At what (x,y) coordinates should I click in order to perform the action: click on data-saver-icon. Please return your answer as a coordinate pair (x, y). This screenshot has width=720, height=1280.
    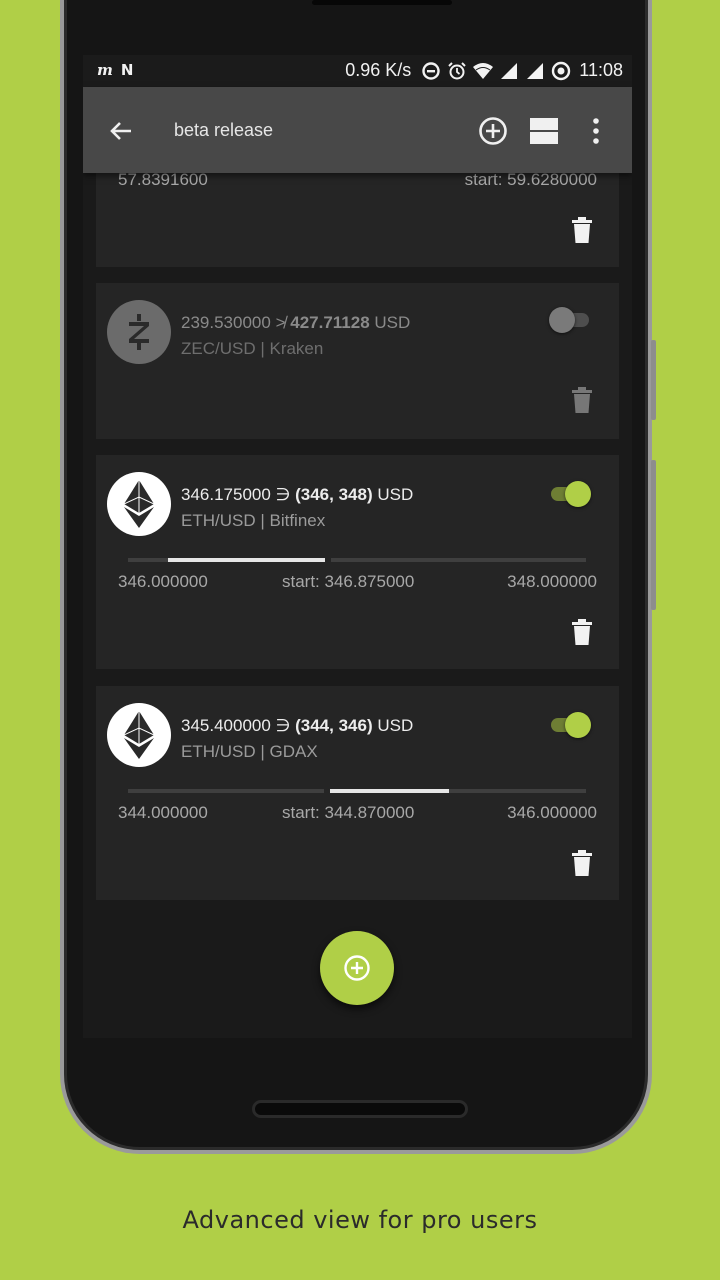
    Looking at the image, I should click on (431, 70).